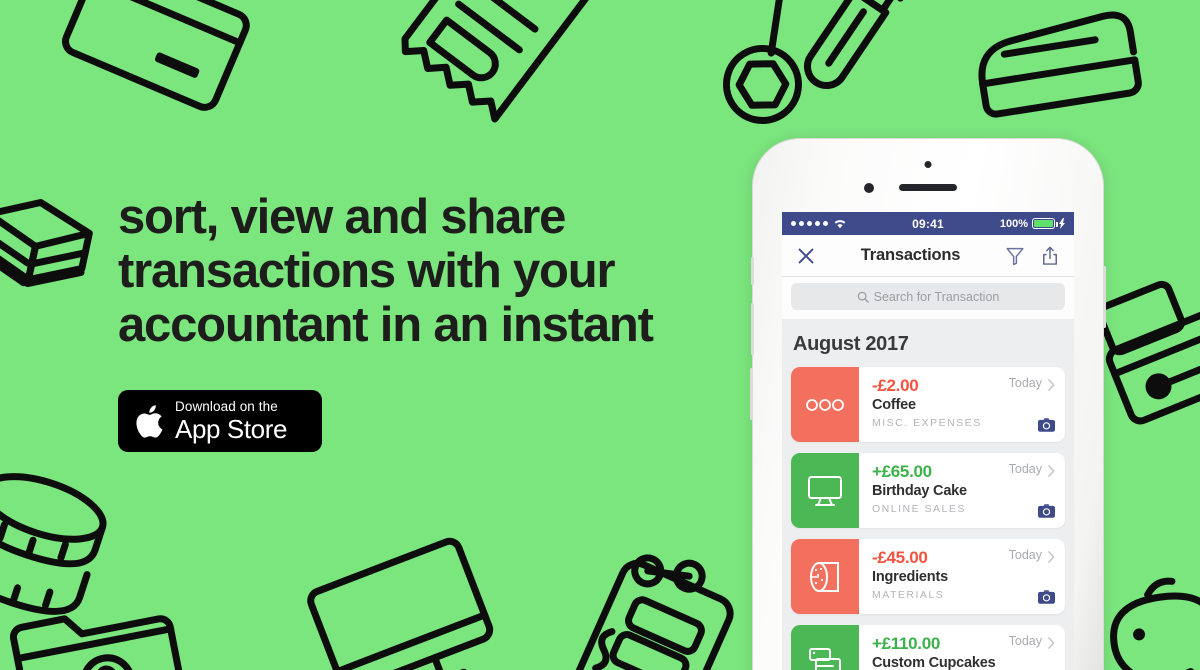 Image resolution: width=1200 pixels, height=670 pixels. What do you see at coordinates (1104, 297) in the screenshot?
I see `power-button` at bounding box center [1104, 297].